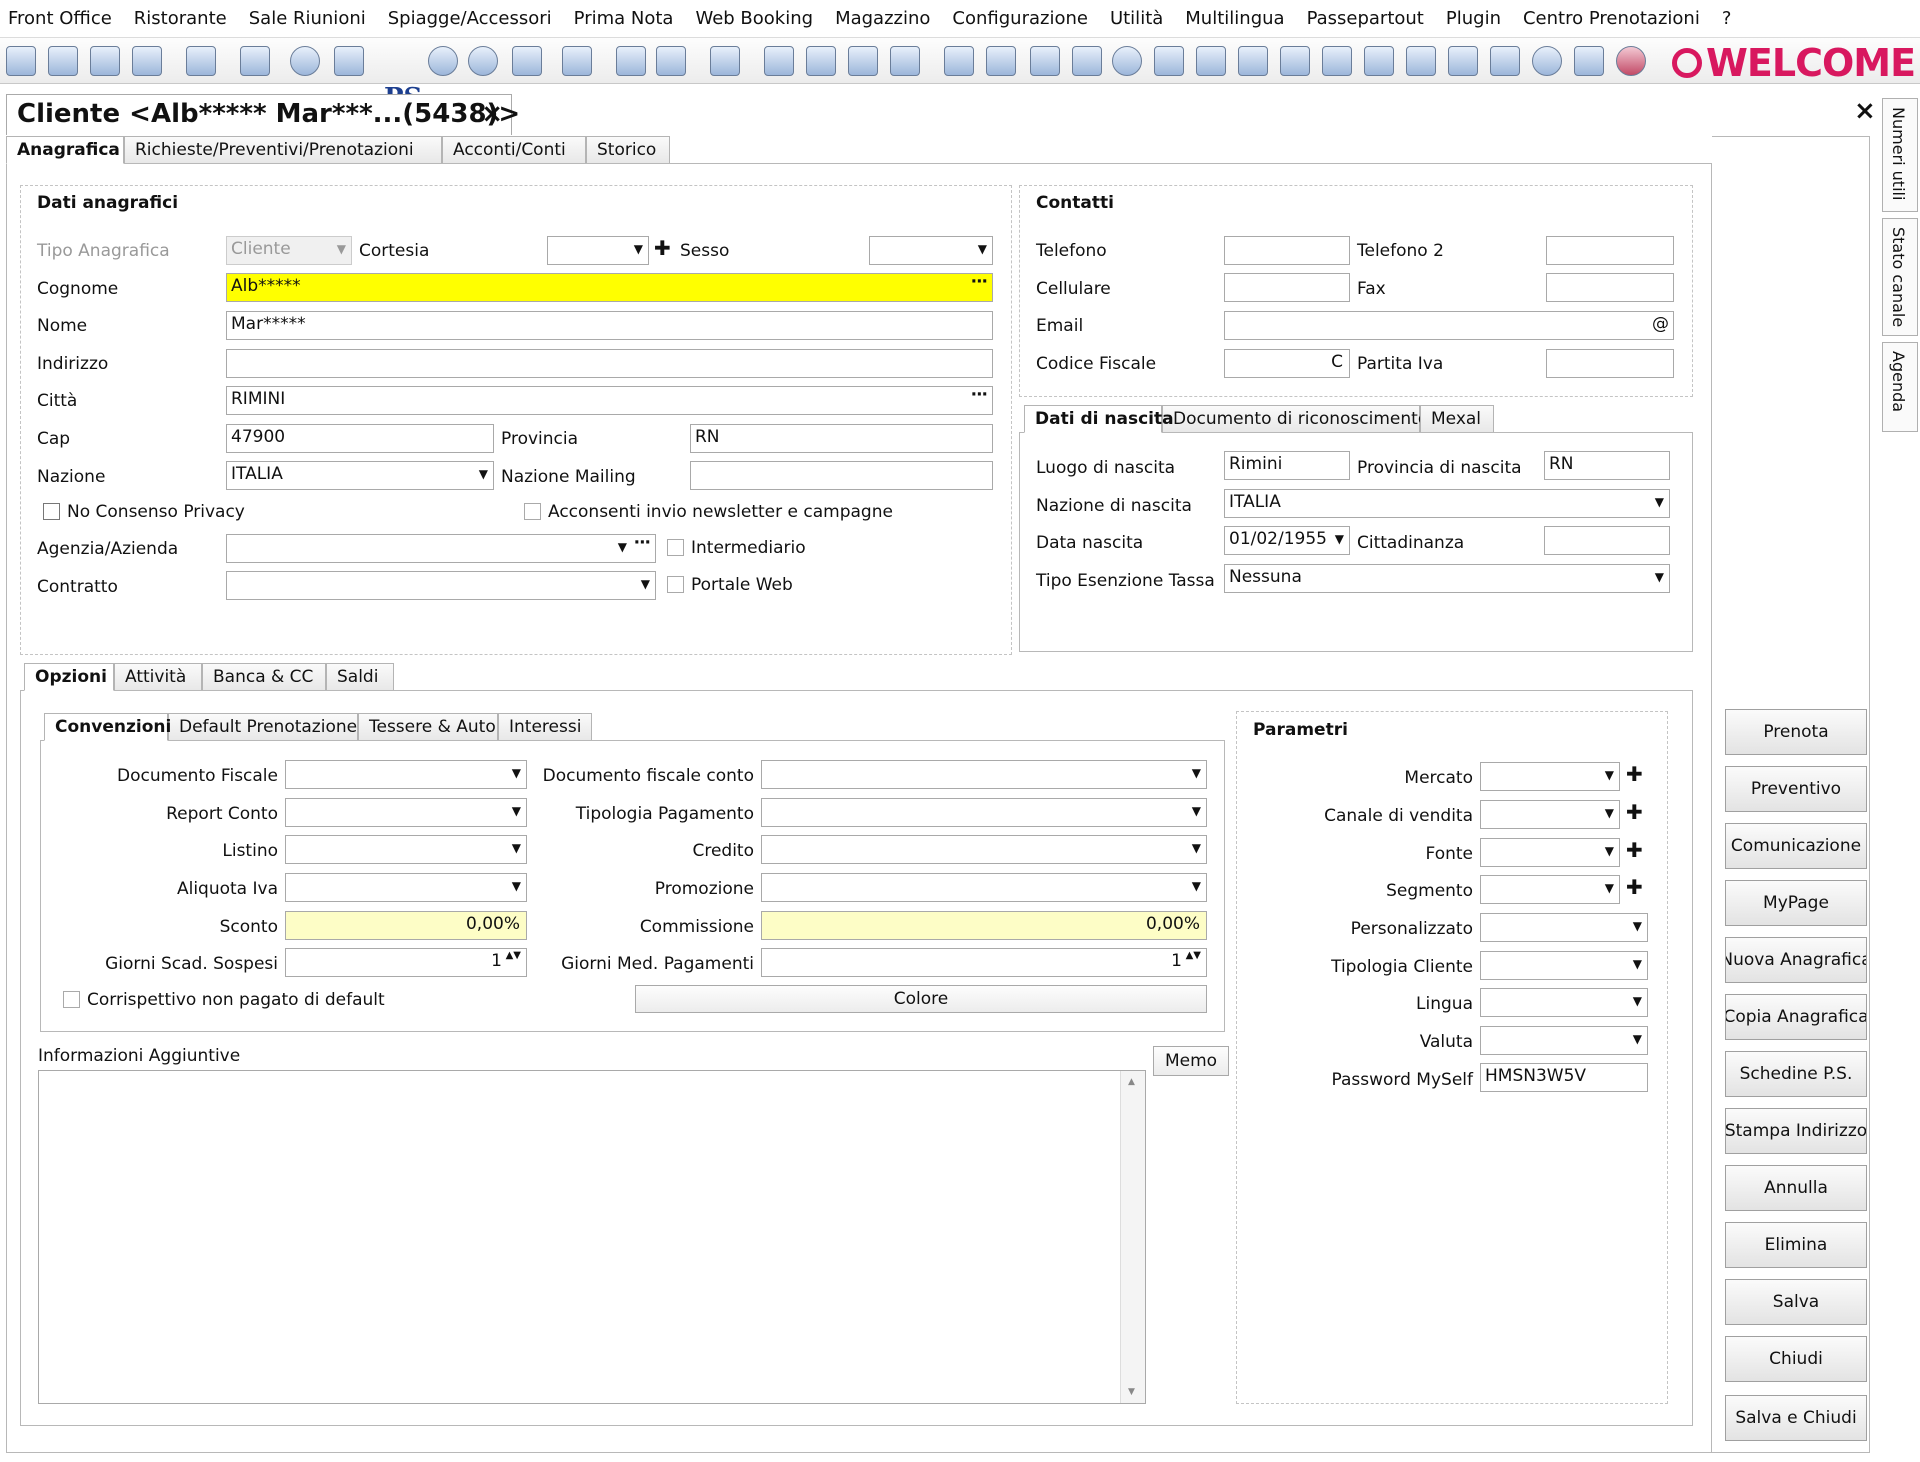 The width and height of the screenshot is (1920, 1462). What do you see at coordinates (1727, 18) in the screenshot?
I see `menu-help: ?` at bounding box center [1727, 18].